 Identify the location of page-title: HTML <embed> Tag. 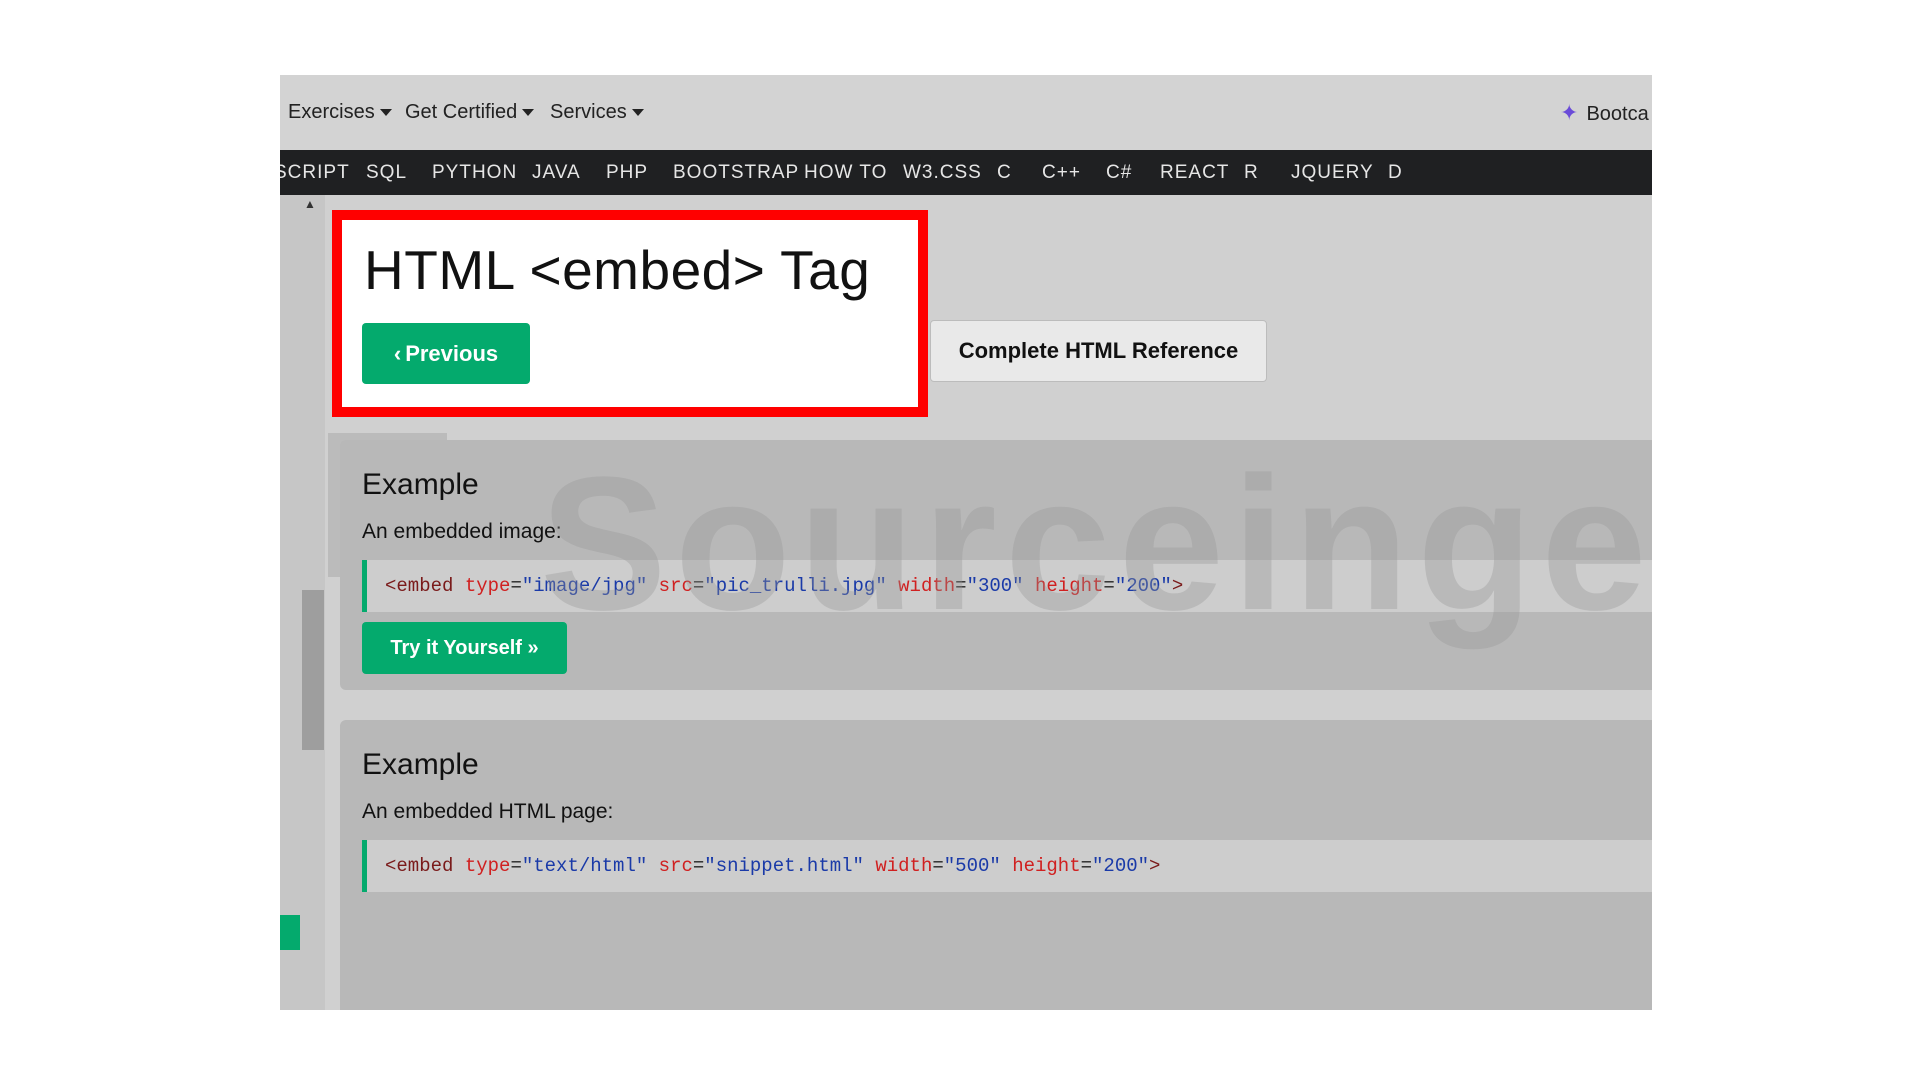
(617, 270).